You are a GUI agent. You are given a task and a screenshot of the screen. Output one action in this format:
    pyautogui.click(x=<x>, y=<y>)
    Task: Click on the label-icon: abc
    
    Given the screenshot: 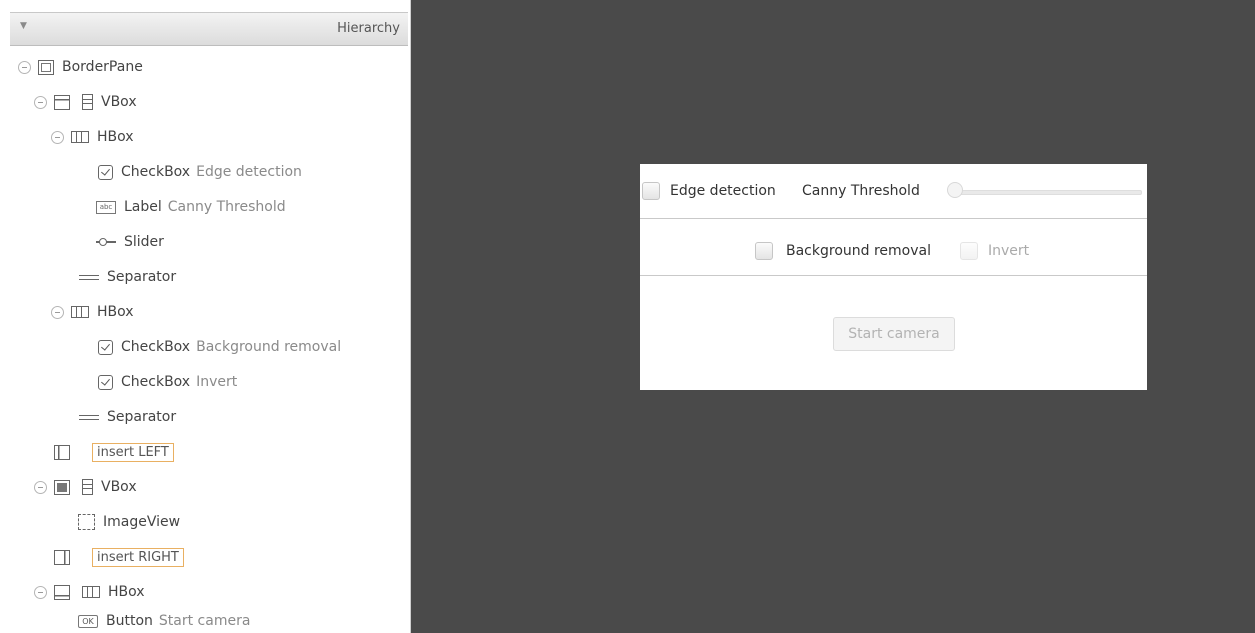 What is the action you would take?
    pyautogui.click(x=106, y=207)
    